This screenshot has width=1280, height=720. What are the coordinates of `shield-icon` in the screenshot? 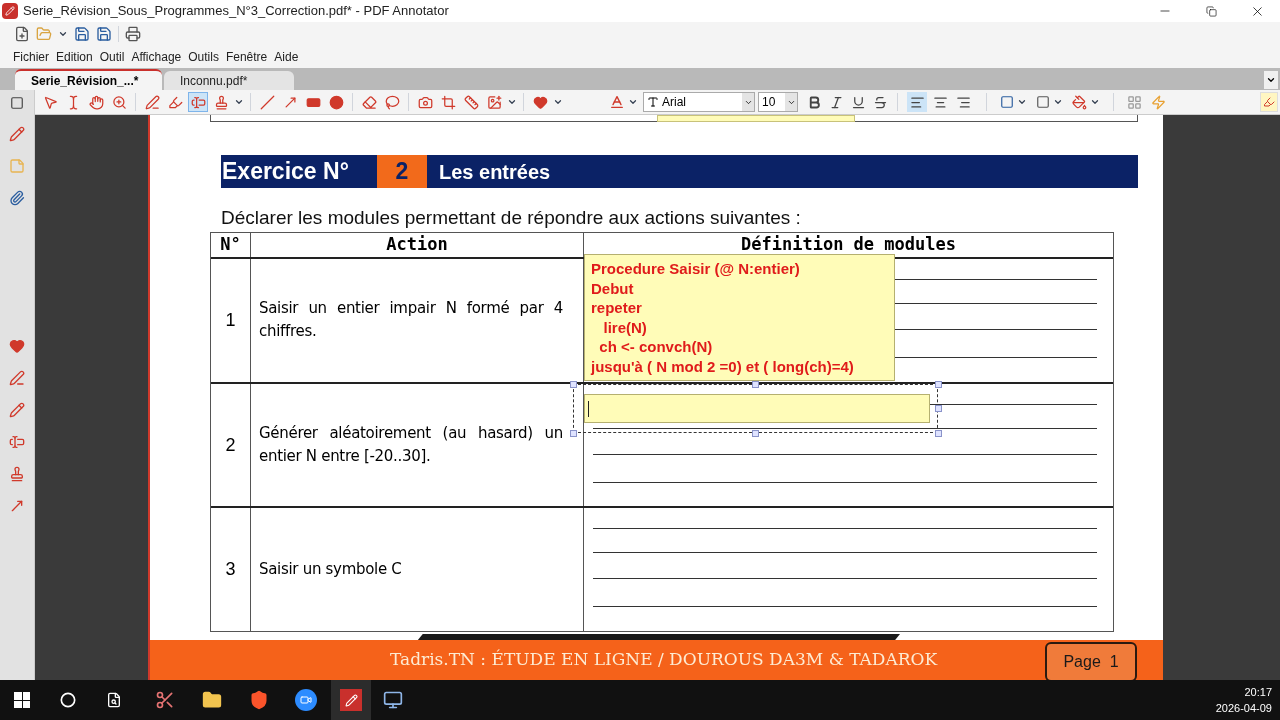 It's located at (259, 700).